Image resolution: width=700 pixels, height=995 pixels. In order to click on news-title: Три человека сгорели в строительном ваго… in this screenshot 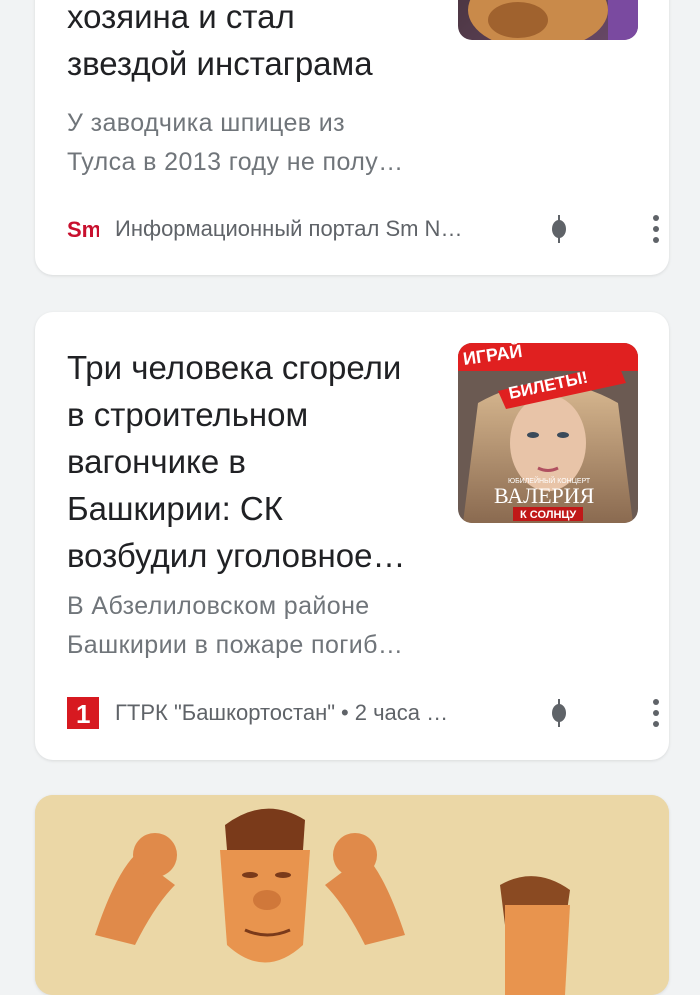, I will do `click(236, 461)`.